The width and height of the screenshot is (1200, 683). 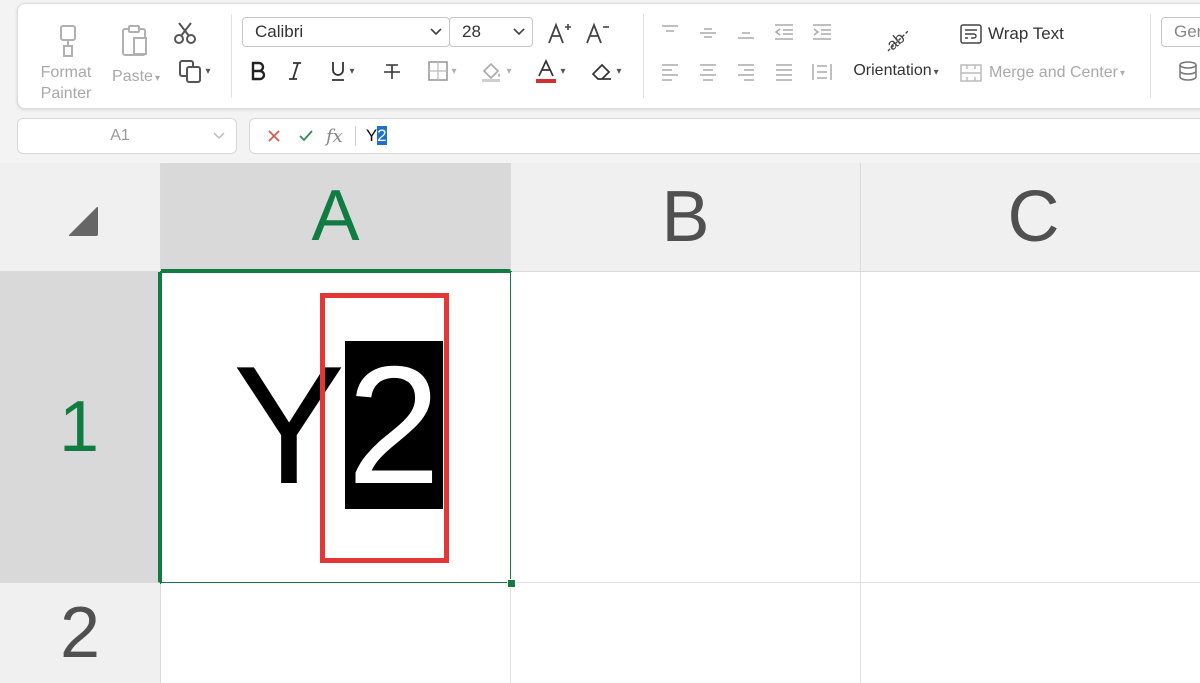 What do you see at coordinates (546, 70) in the screenshot?
I see `font-color-icon` at bounding box center [546, 70].